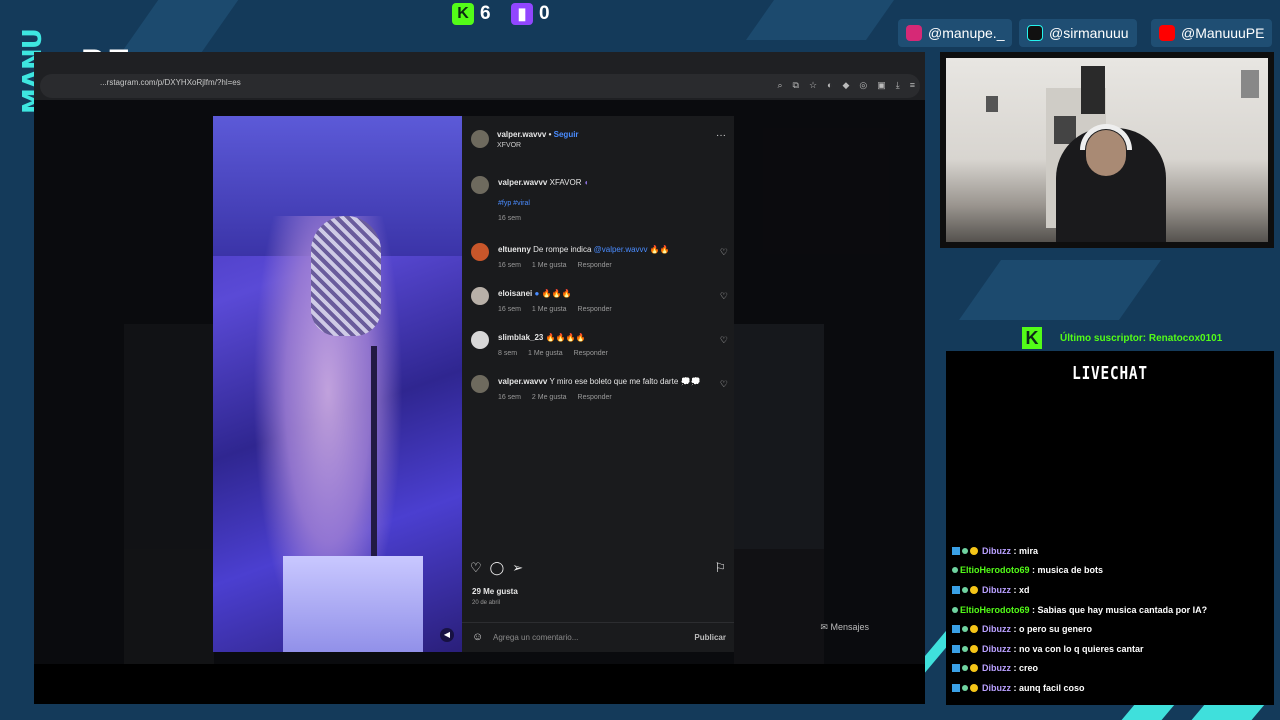  What do you see at coordinates (522, 381) in the screenshot?
I see `comment-user: valper.wavvv` at bounding box center [522, 381].